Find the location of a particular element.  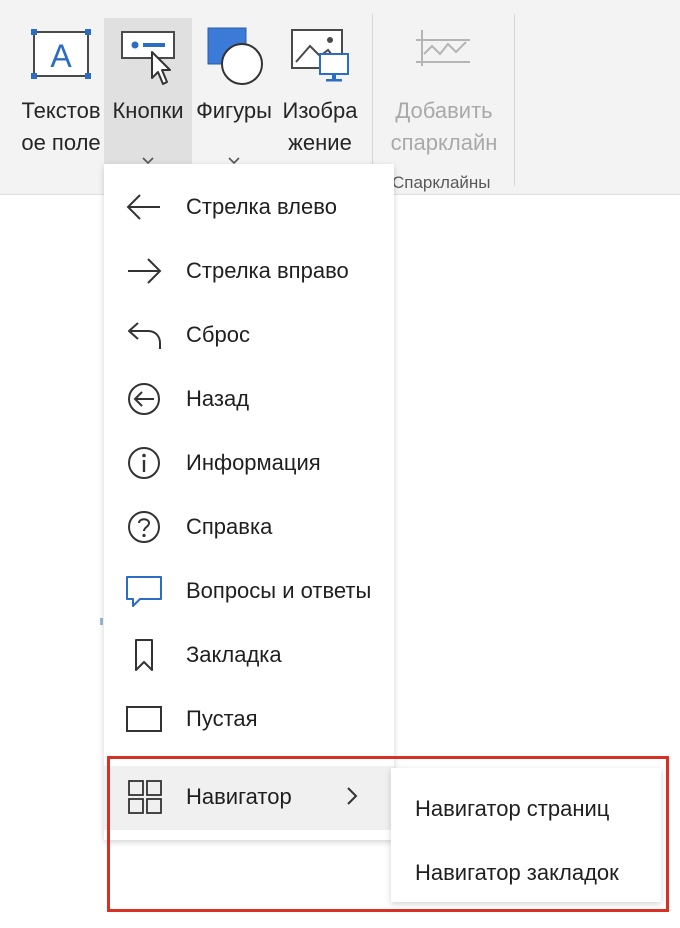

chevron-right-icon is located at coordinates (352, 796).